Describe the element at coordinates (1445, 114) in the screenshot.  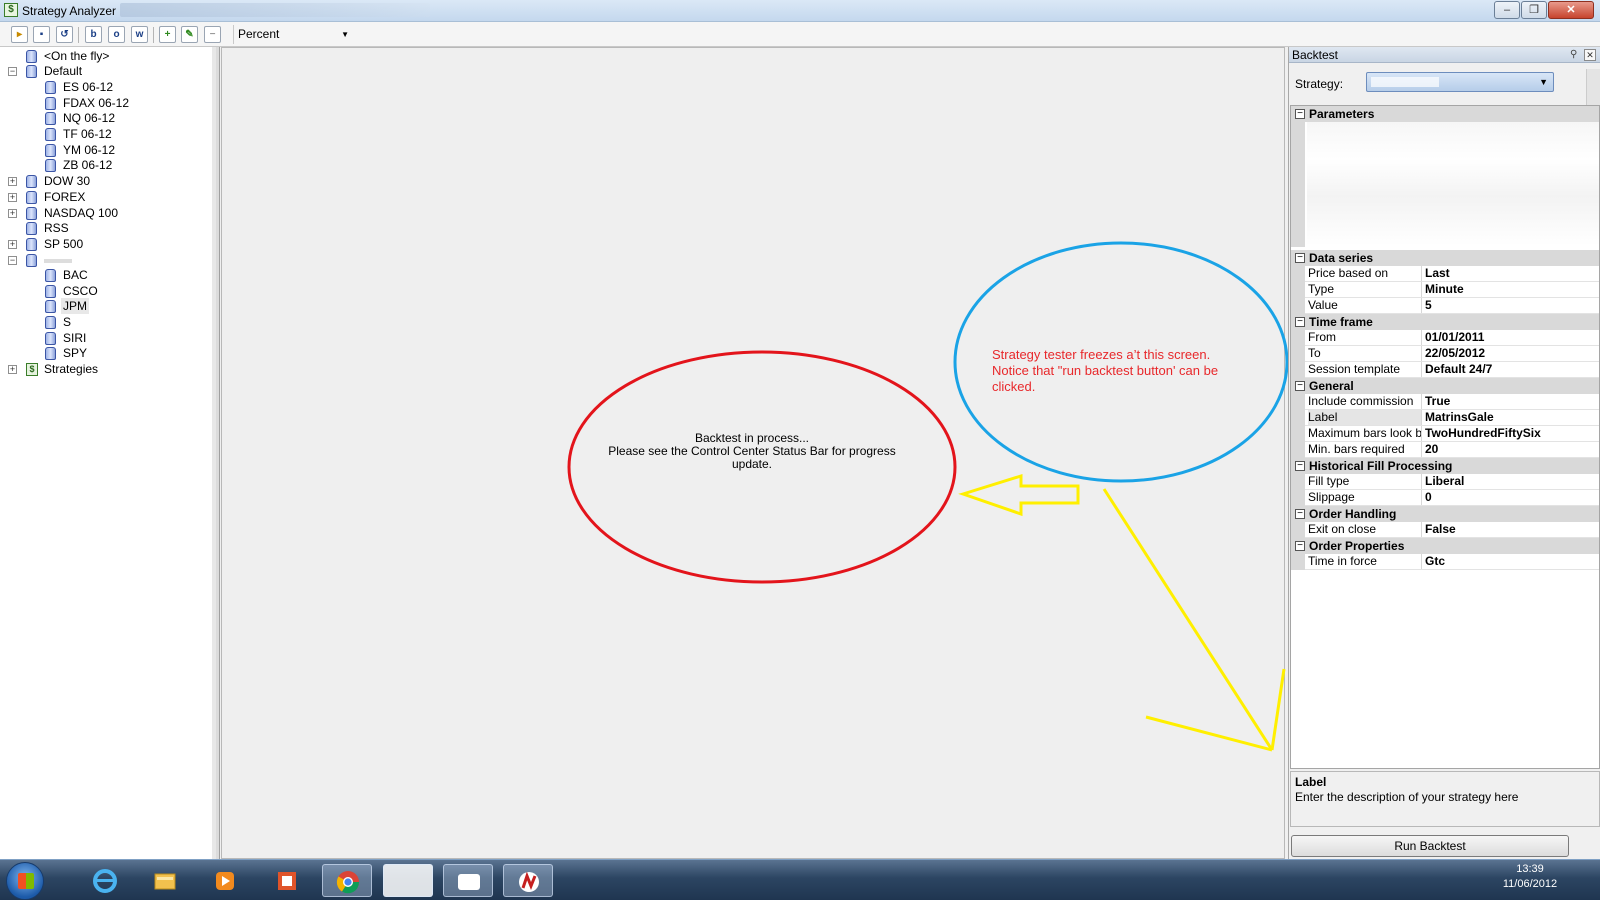
I see `category-parameters: − Parameters` at that location.